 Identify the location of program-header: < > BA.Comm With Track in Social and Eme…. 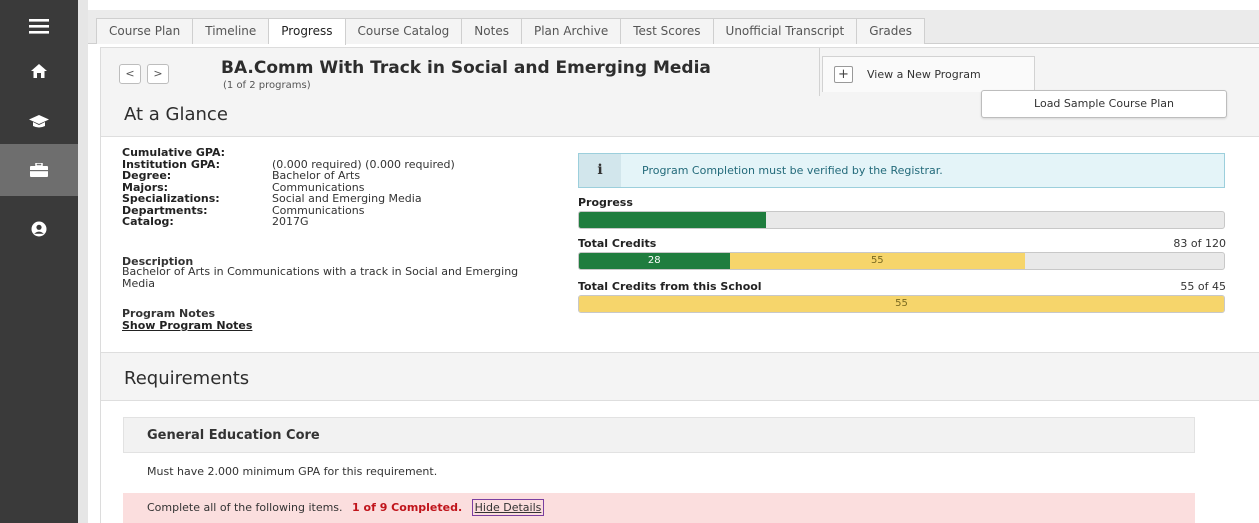
(680, 72).